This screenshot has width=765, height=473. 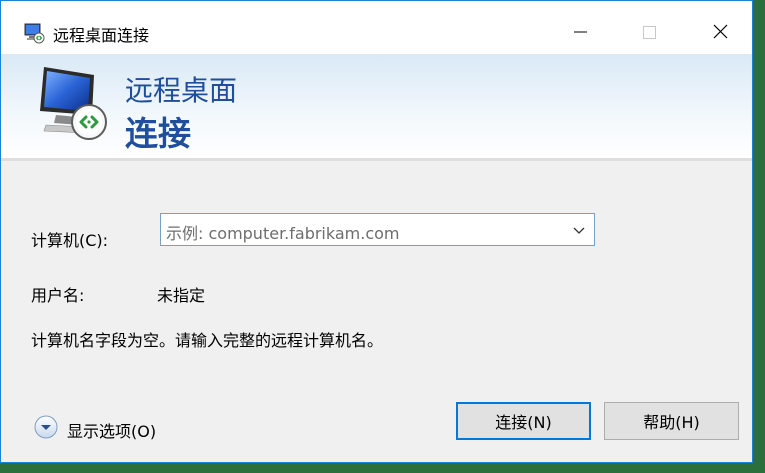 I want to click on minimize-button, so click(x=581, y=31).